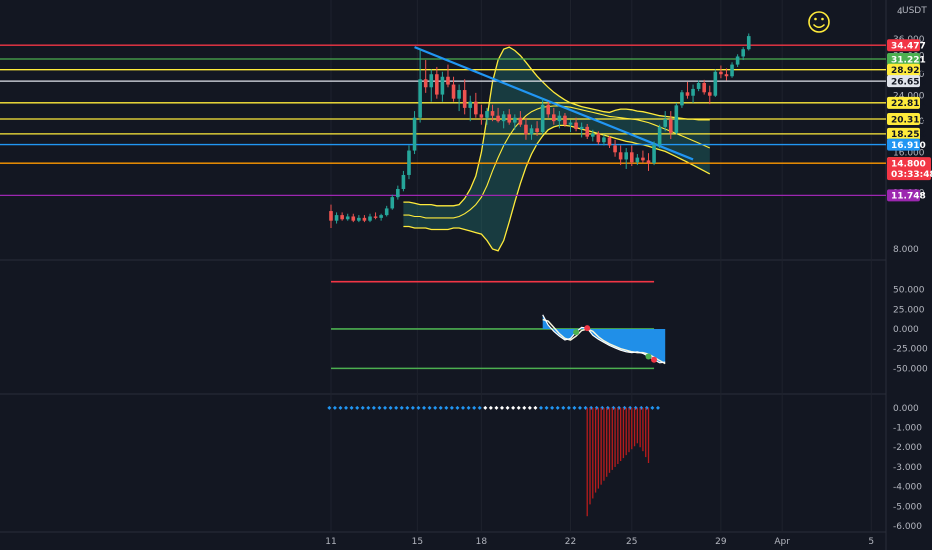 The image size is (932, 550). Describe the element at coordinates (599, 542) in the screenshot. I see `time-axis: 11 15 18 22 25 29 Apr 5` at that location.